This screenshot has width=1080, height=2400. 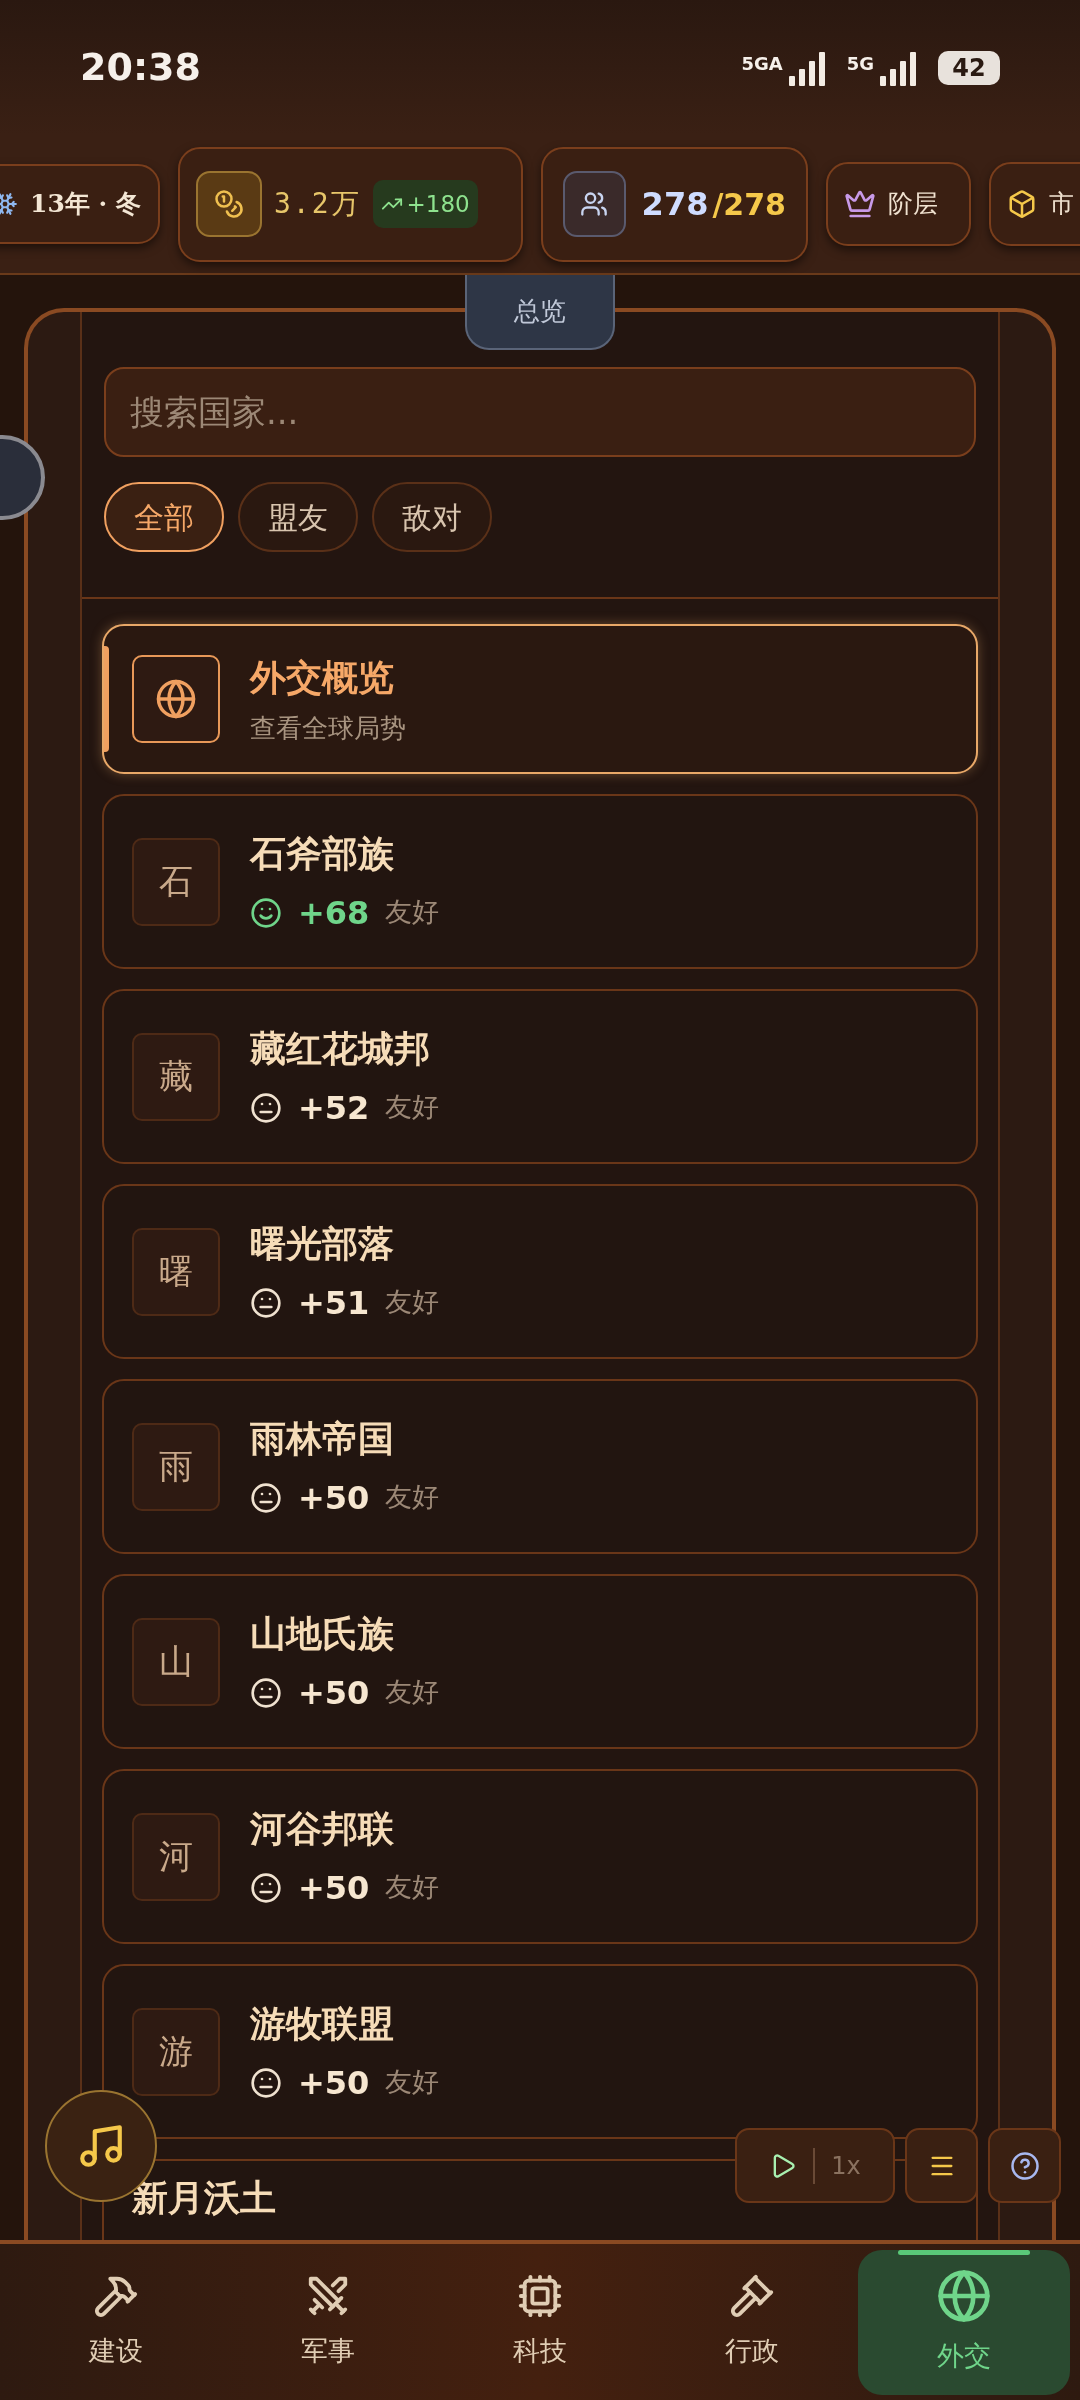 What do you see at coordinates (322, 1438) in the screenshot?
I see `nation-name: 雨林帝国` at bounding box center [322, 1438].